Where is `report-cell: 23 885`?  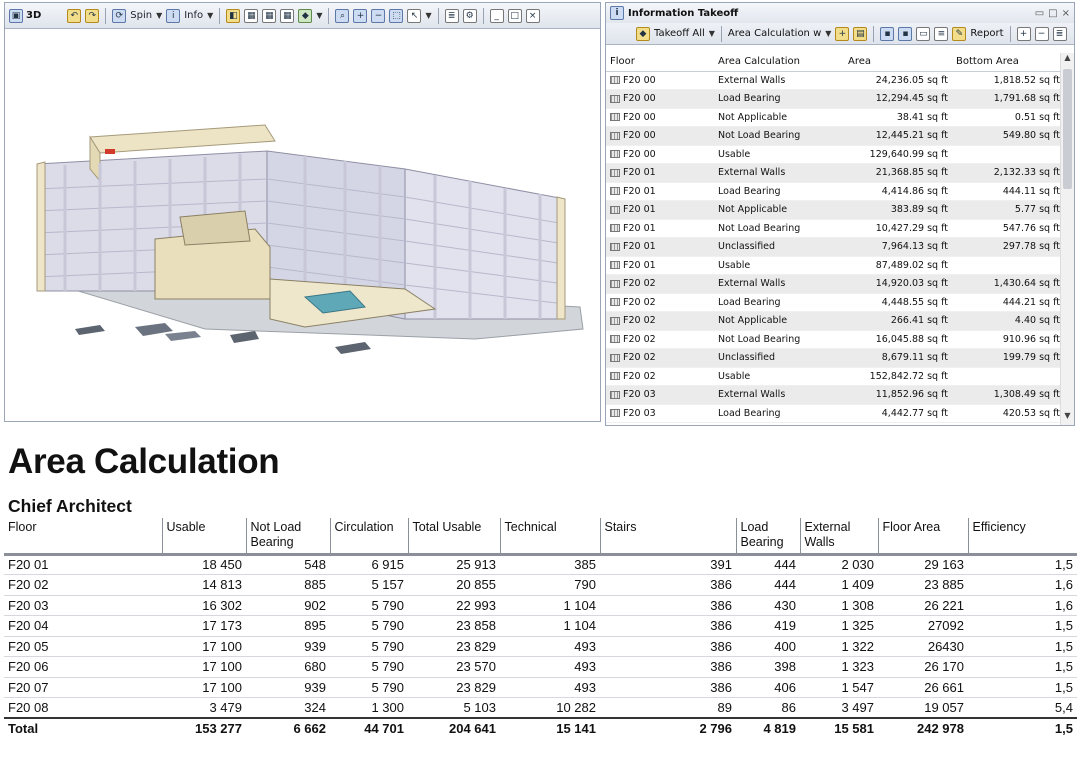 report-cell: 23 885 is located at coordinates (923, 585).